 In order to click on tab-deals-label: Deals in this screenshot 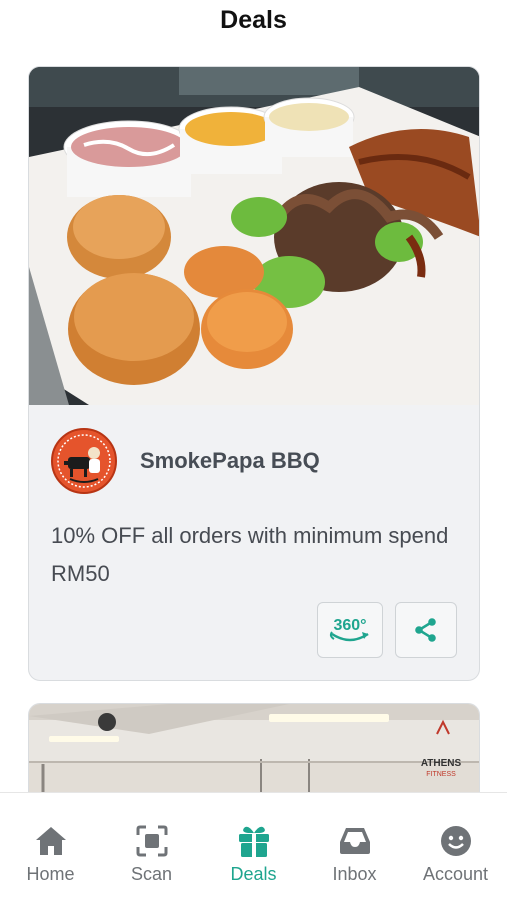, I will do `click(253, 874)`.